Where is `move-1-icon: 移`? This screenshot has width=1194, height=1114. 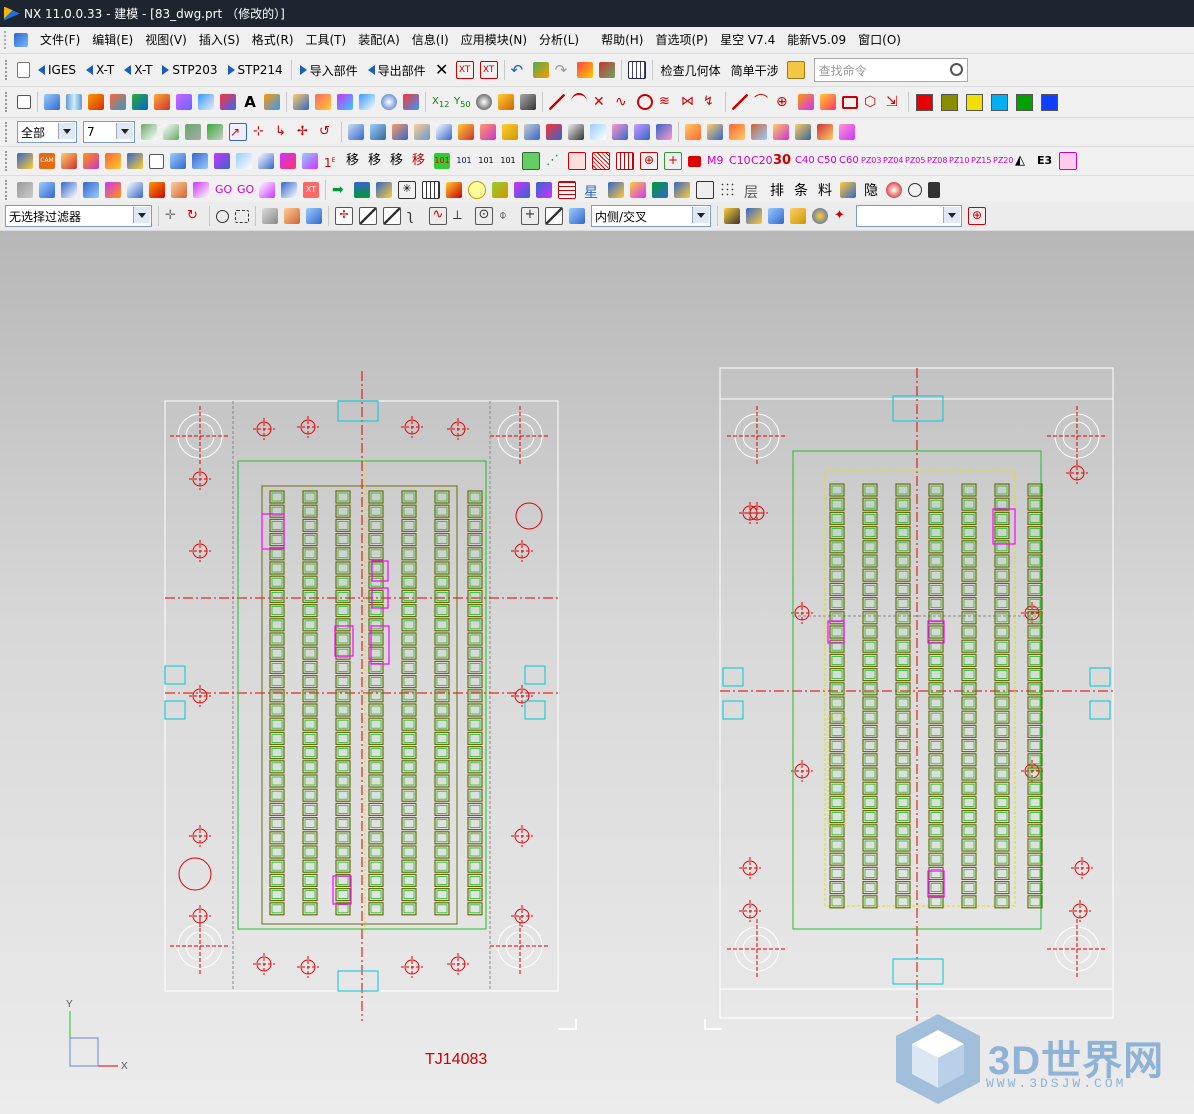
move-1-icon: 移 is located at coordinates (376, 161).